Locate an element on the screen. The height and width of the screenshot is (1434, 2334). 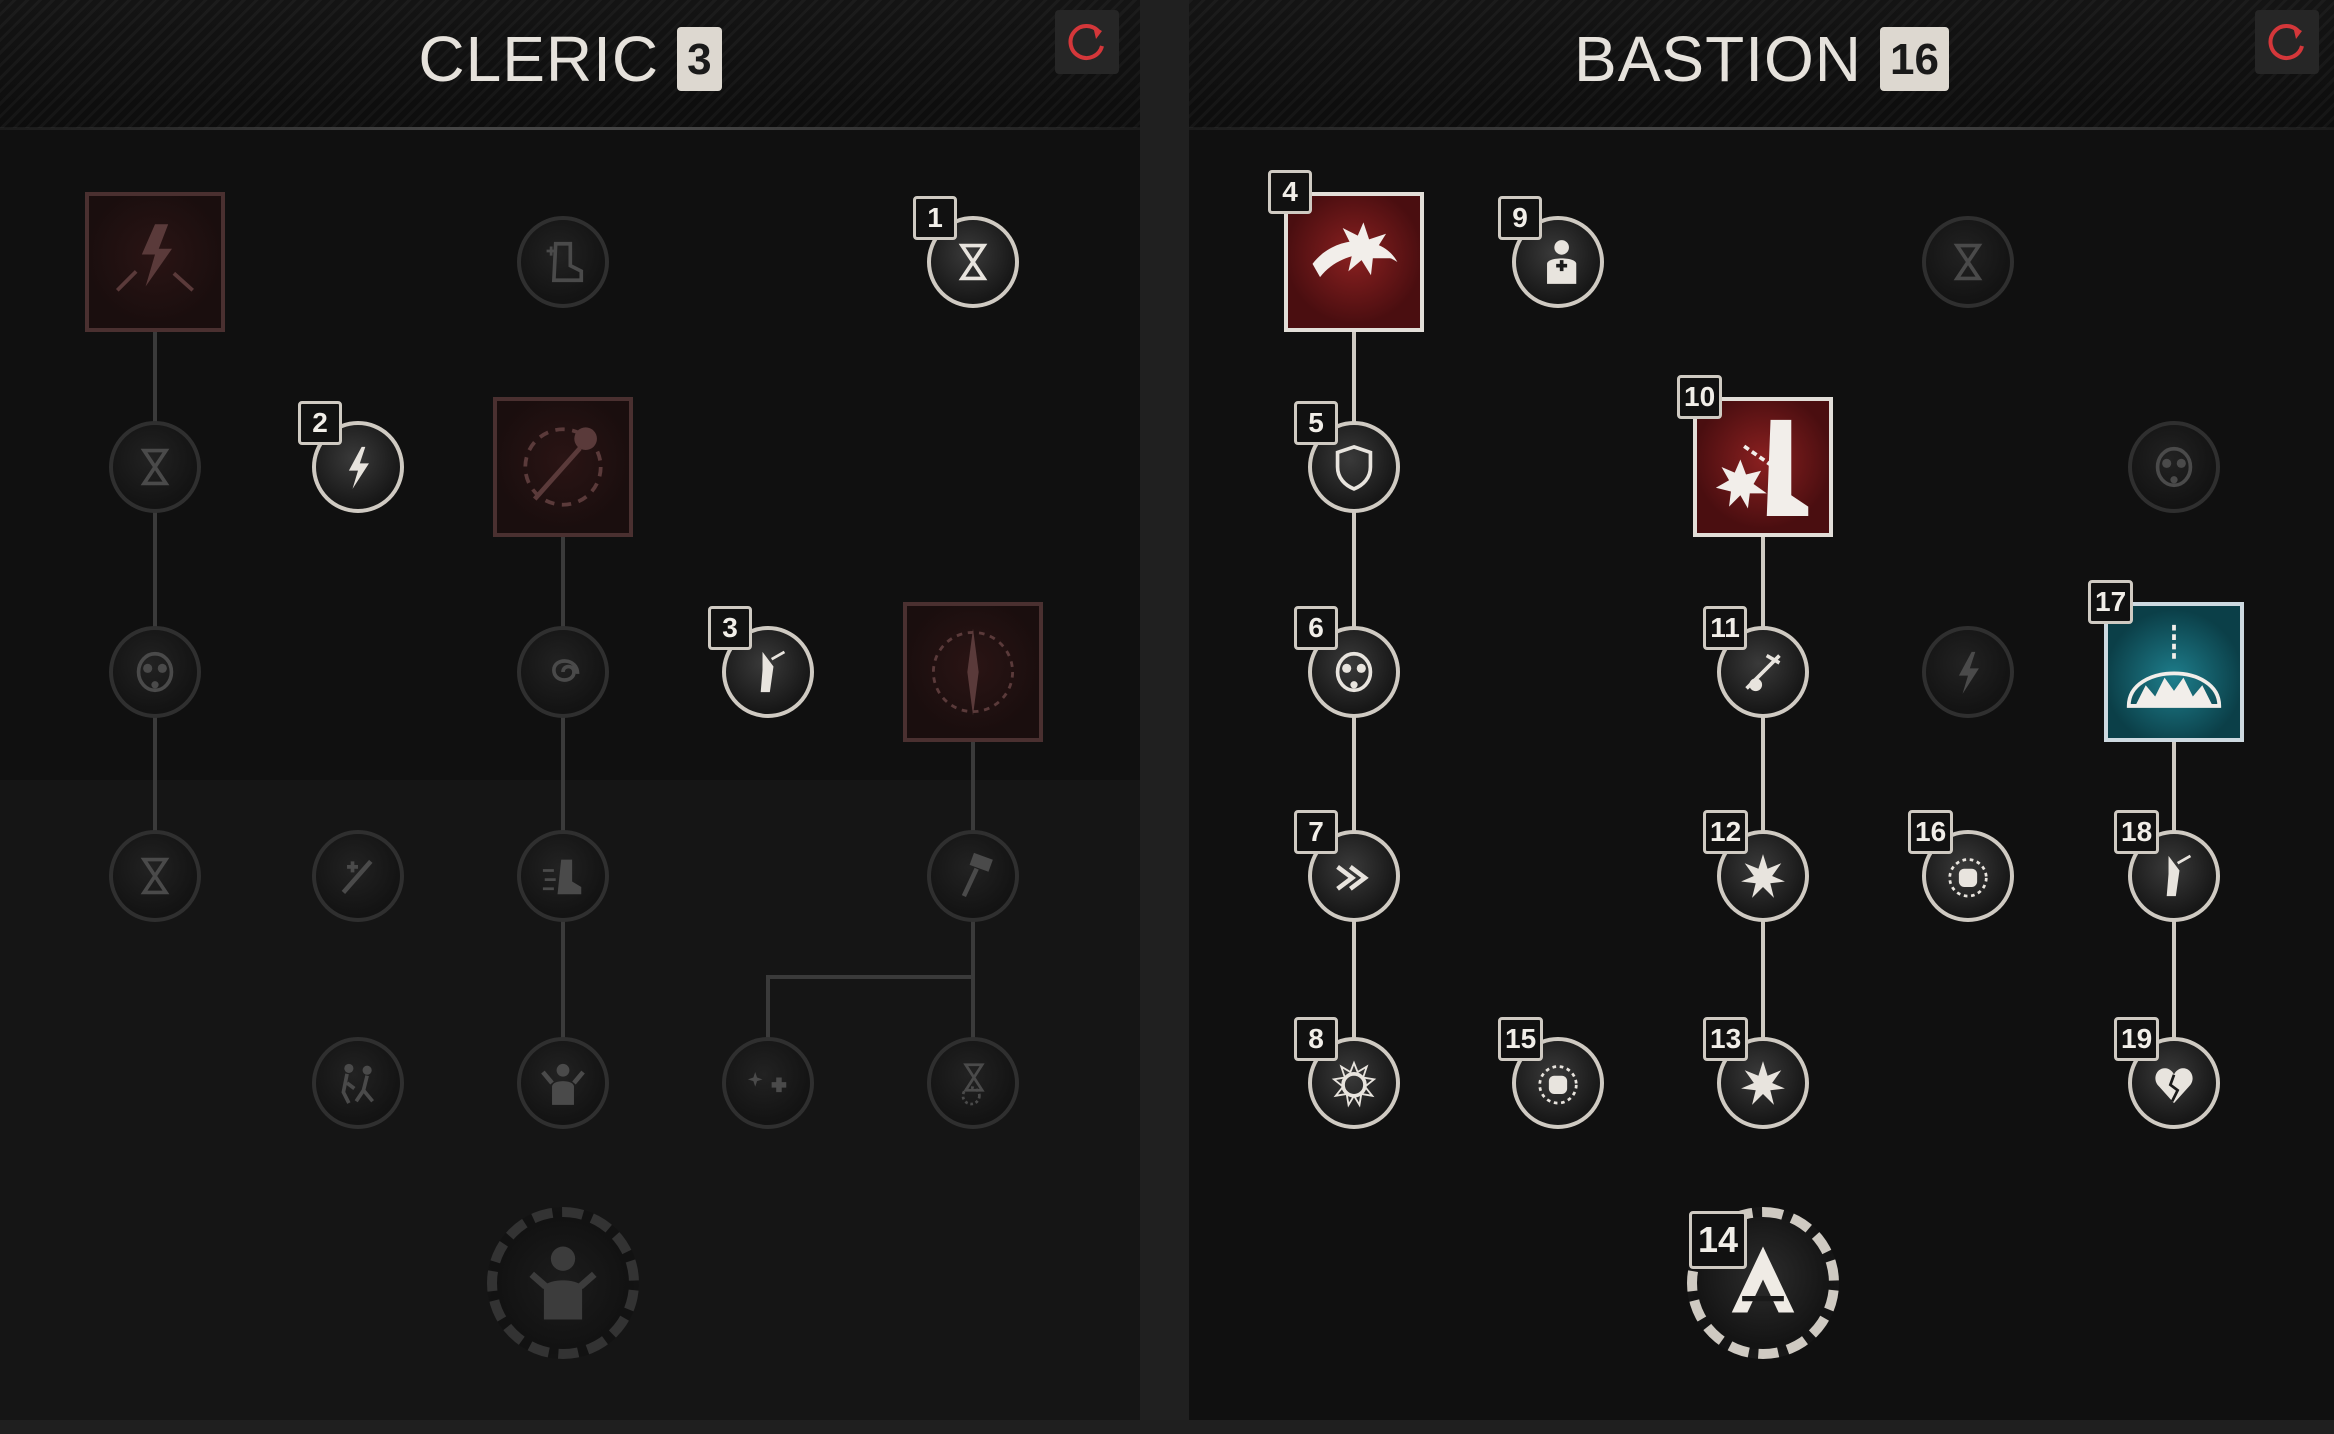
spike-ring-icon is located at coordinates (973, 672).